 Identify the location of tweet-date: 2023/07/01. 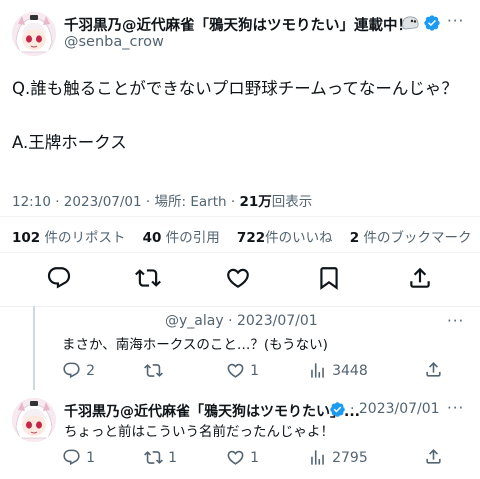
(103, 202).